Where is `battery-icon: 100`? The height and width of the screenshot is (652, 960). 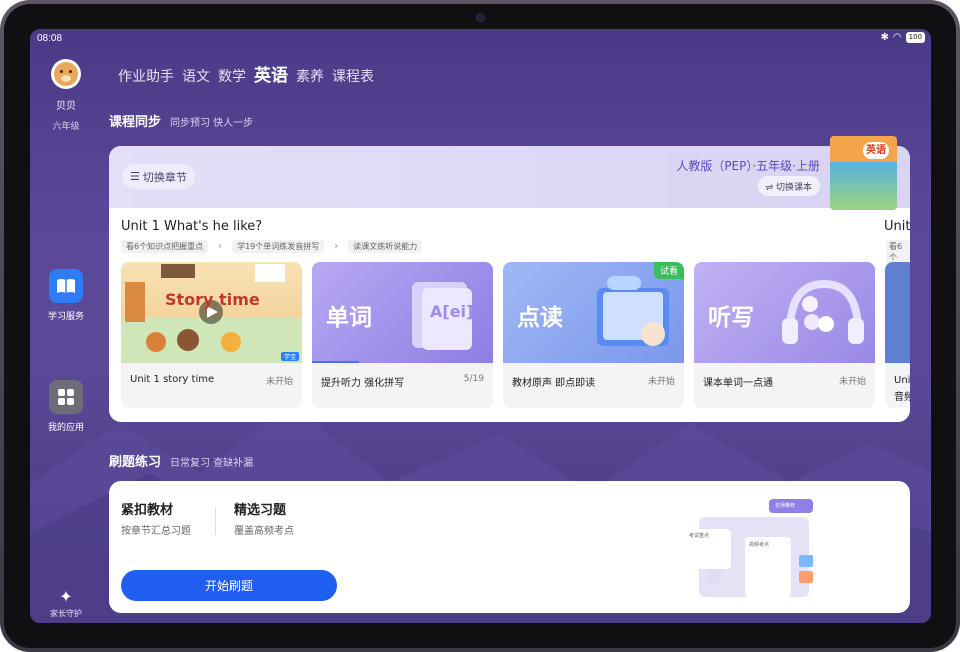 battery-icon: 100 is located at coordinates (915, 37).